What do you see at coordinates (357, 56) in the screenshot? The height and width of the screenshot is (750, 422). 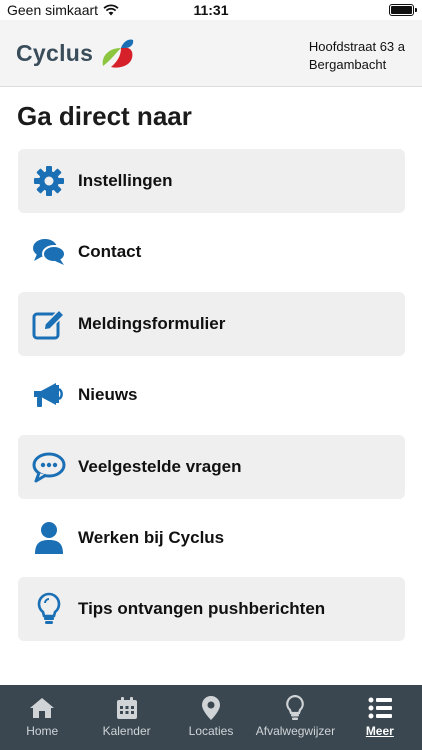 I see `address-block: Hoofdstraat 63 a Bergambacht` at bounding box center [357, 56].